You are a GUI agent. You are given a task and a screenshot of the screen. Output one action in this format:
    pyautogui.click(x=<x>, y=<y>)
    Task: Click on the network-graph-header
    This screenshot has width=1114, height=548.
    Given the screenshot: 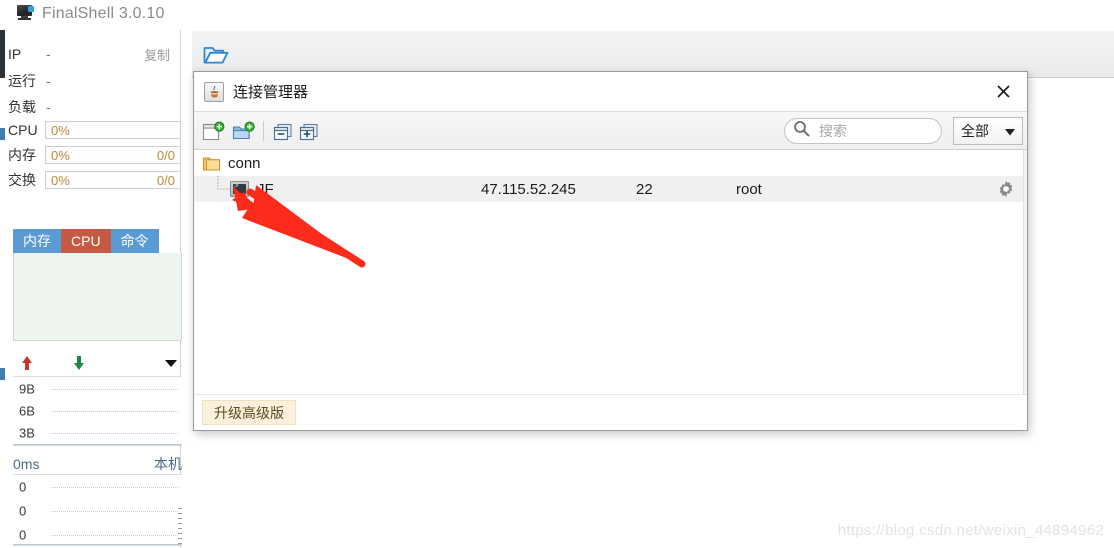 What is the action you would take?
    pyautogui.click(x=97, y=364)
    